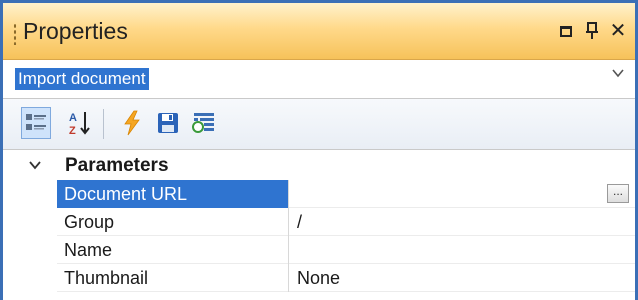  Describe the element at coordinates (172, 278) in the screenshot. I see `property-name: Thumbnail` at that location.